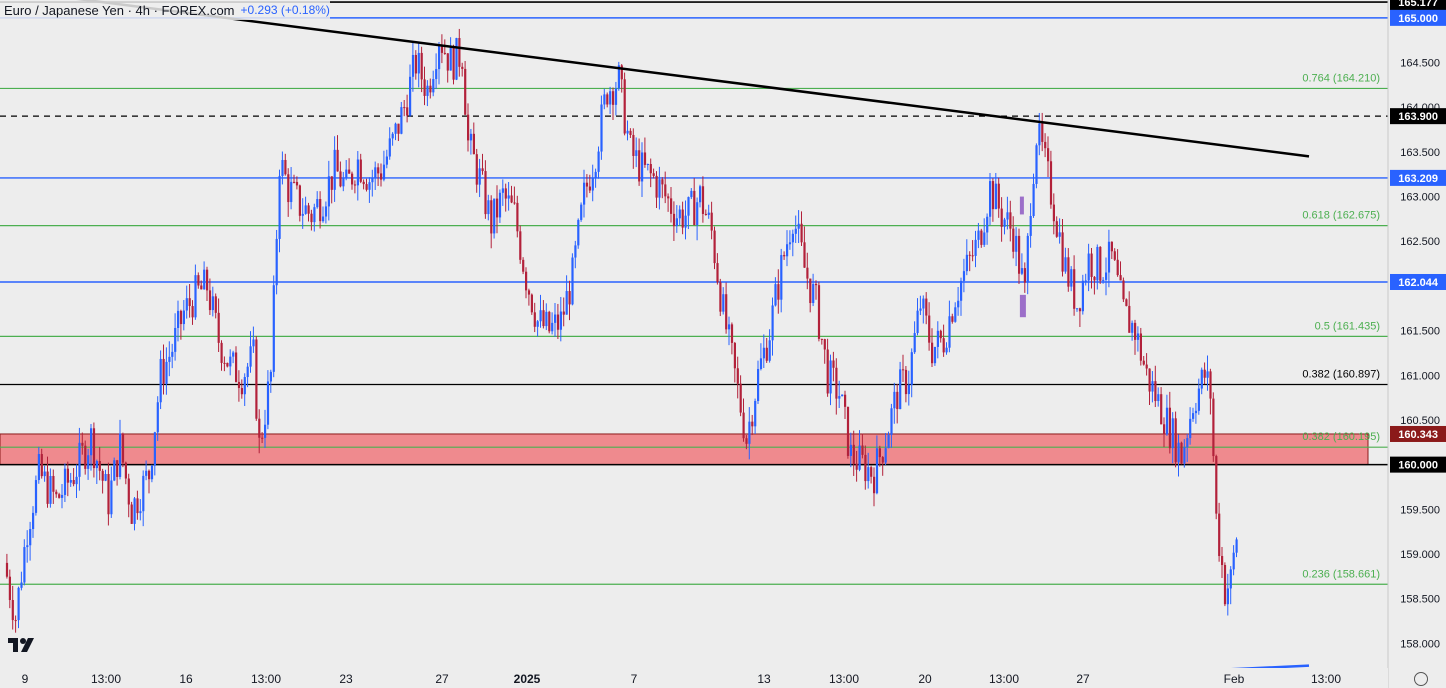 The width and height of the screenshot is (1446, 688). I want to click on marker, so click(1021, 205).